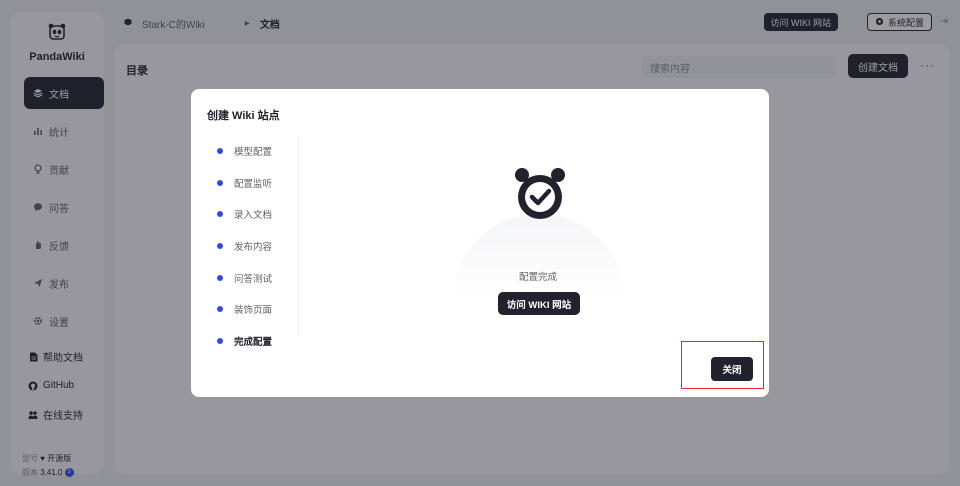  I want to click on step-item: 发布内容, so click(257, 246).